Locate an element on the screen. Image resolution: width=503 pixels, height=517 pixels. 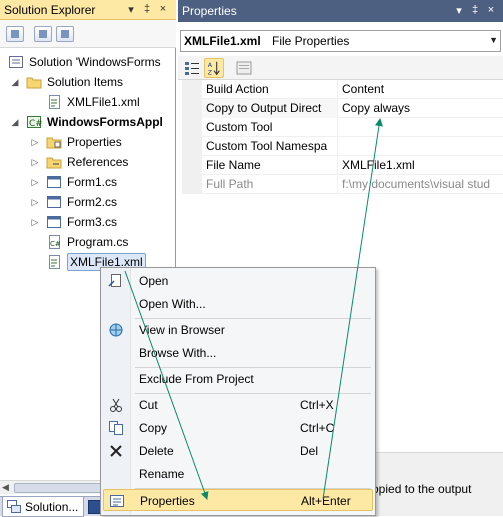
menu-item-view-in-browser: View in Browser is located at coordinates (238, 330).